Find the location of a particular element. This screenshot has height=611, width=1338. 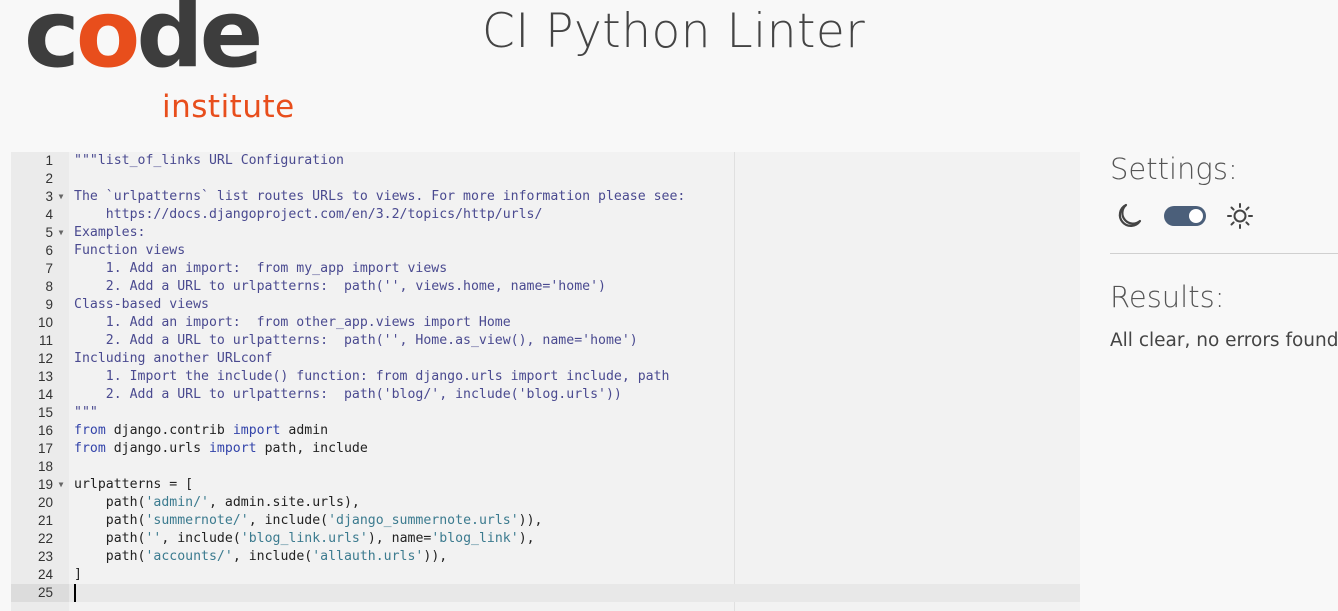

line-number: 4 is located at coordinates (49, 214).